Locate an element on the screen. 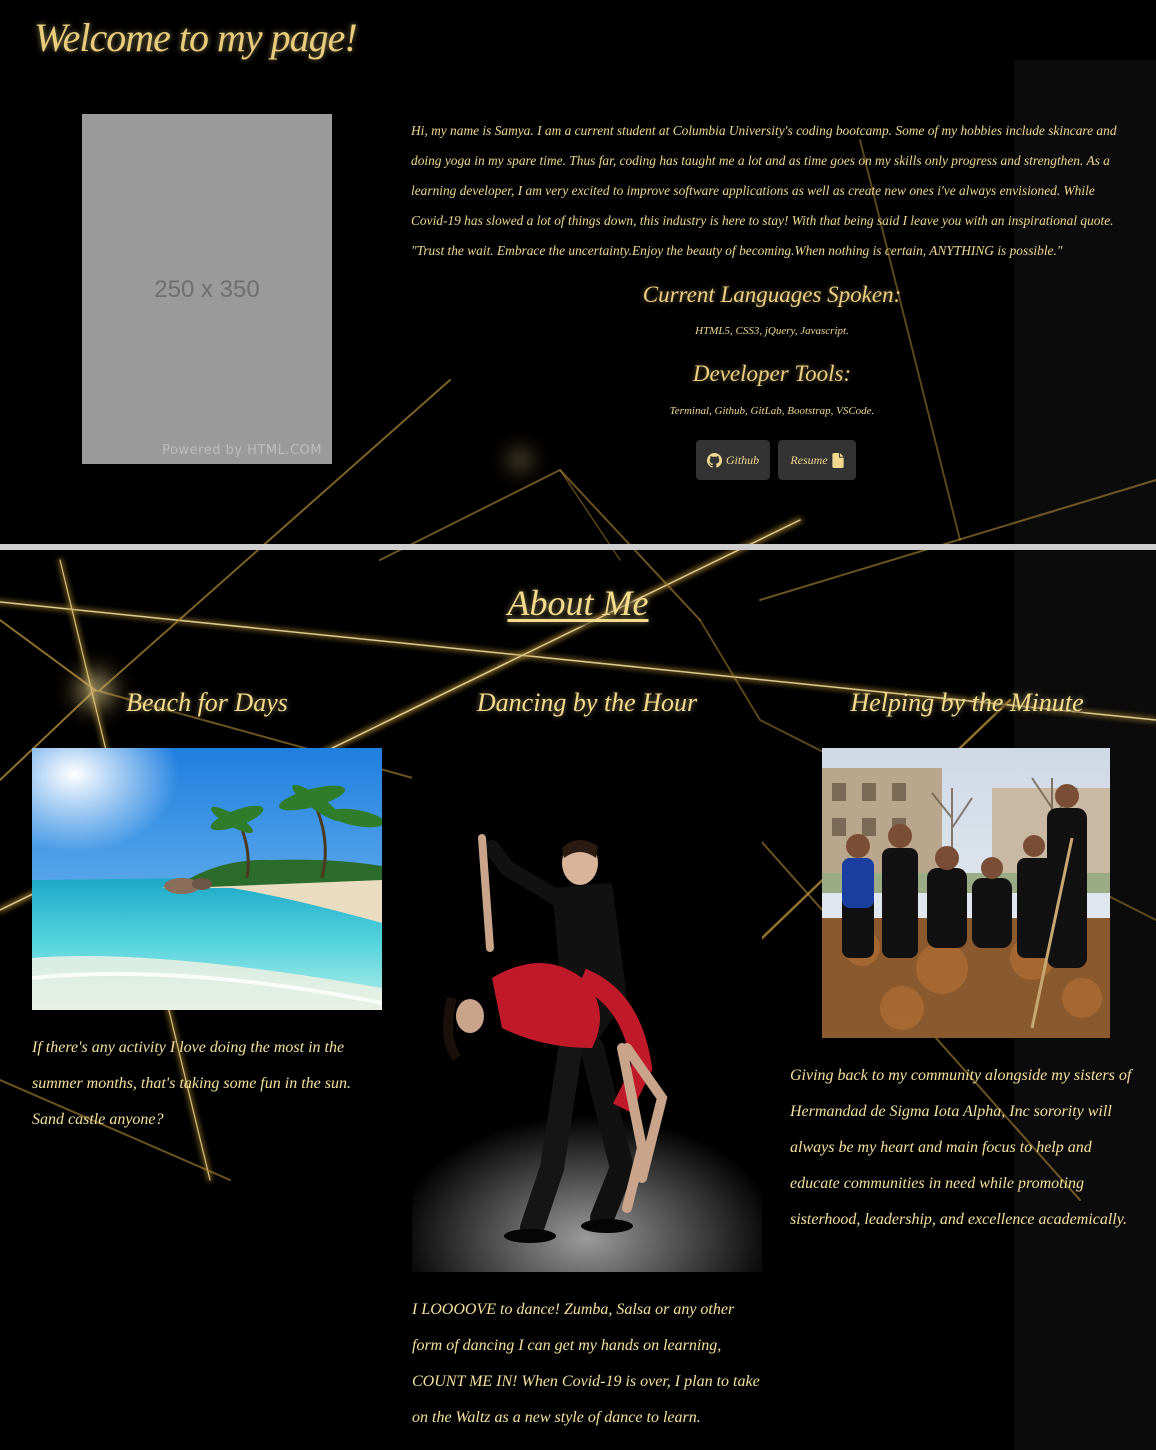 The width and height of the screenshot is (1156, 1450). github-icon is located at coordinates (714, 460).